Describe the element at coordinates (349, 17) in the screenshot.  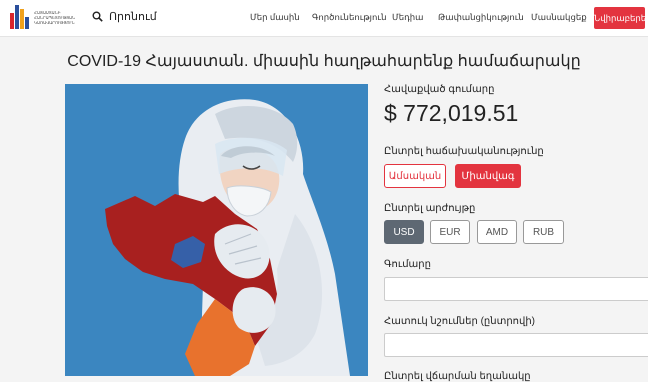
I see `nav-activities: Գործունեություն` at that location.